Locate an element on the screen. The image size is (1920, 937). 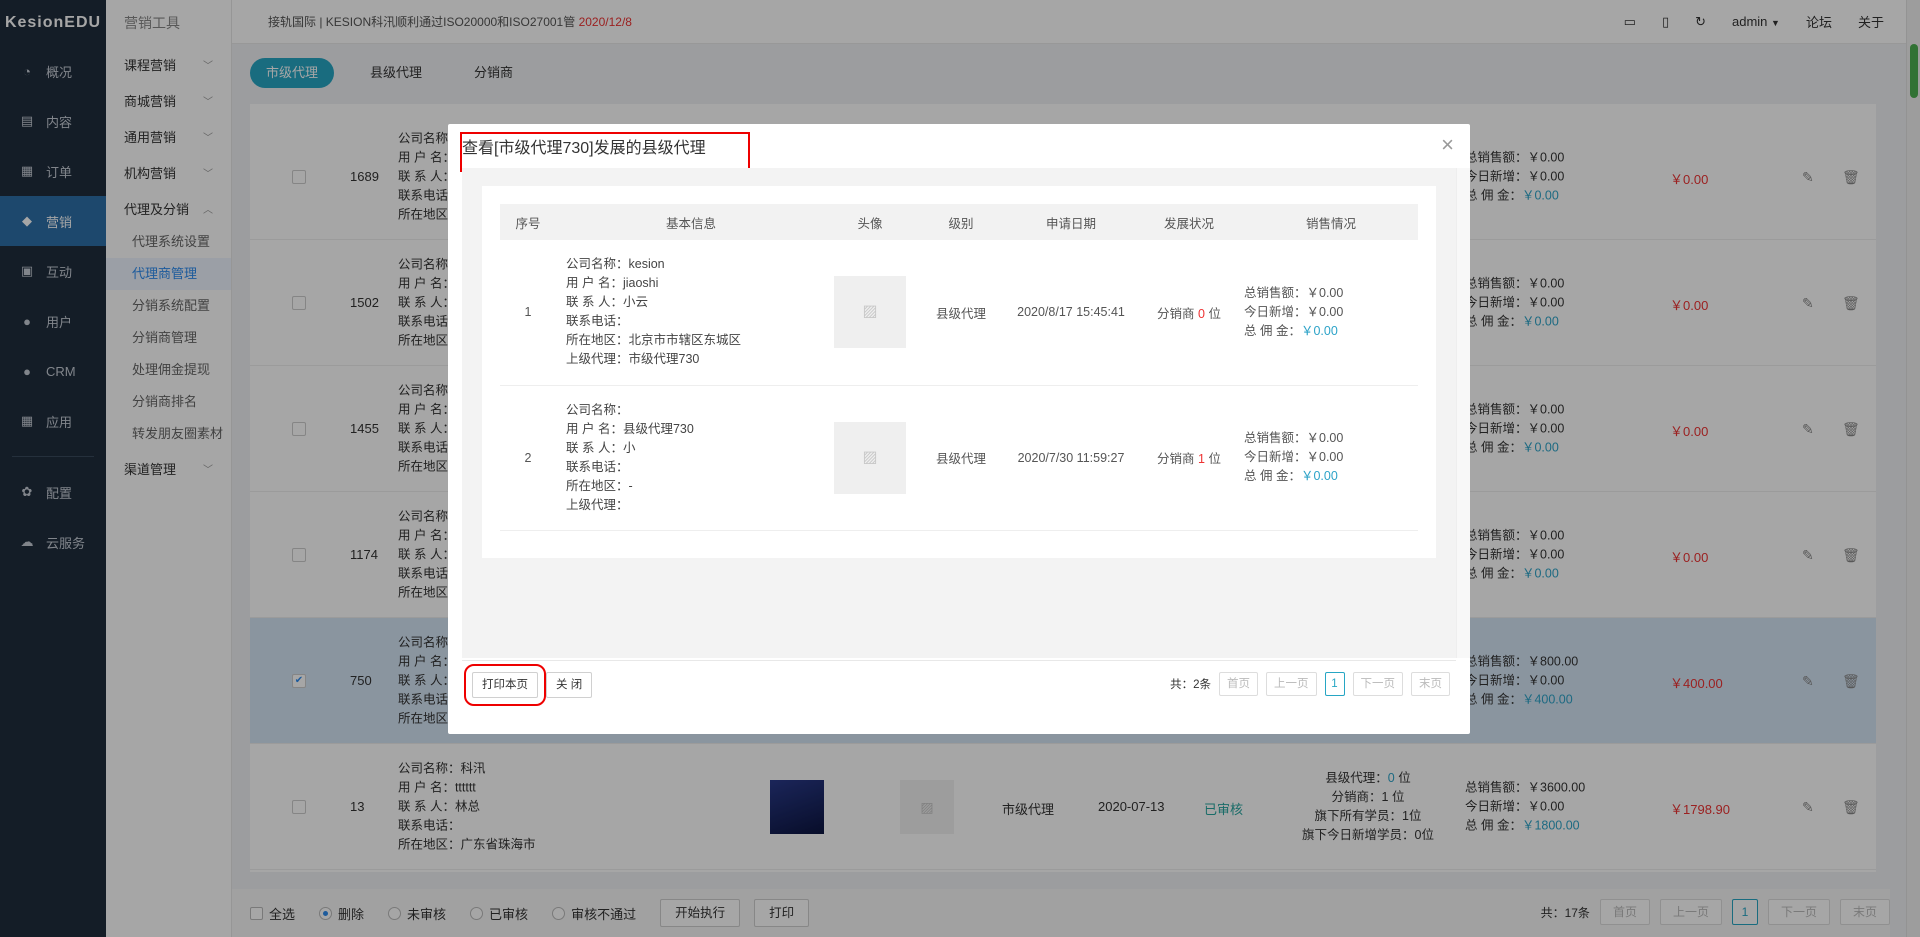
col-level: 级别 is located at coordinates (961, 222).